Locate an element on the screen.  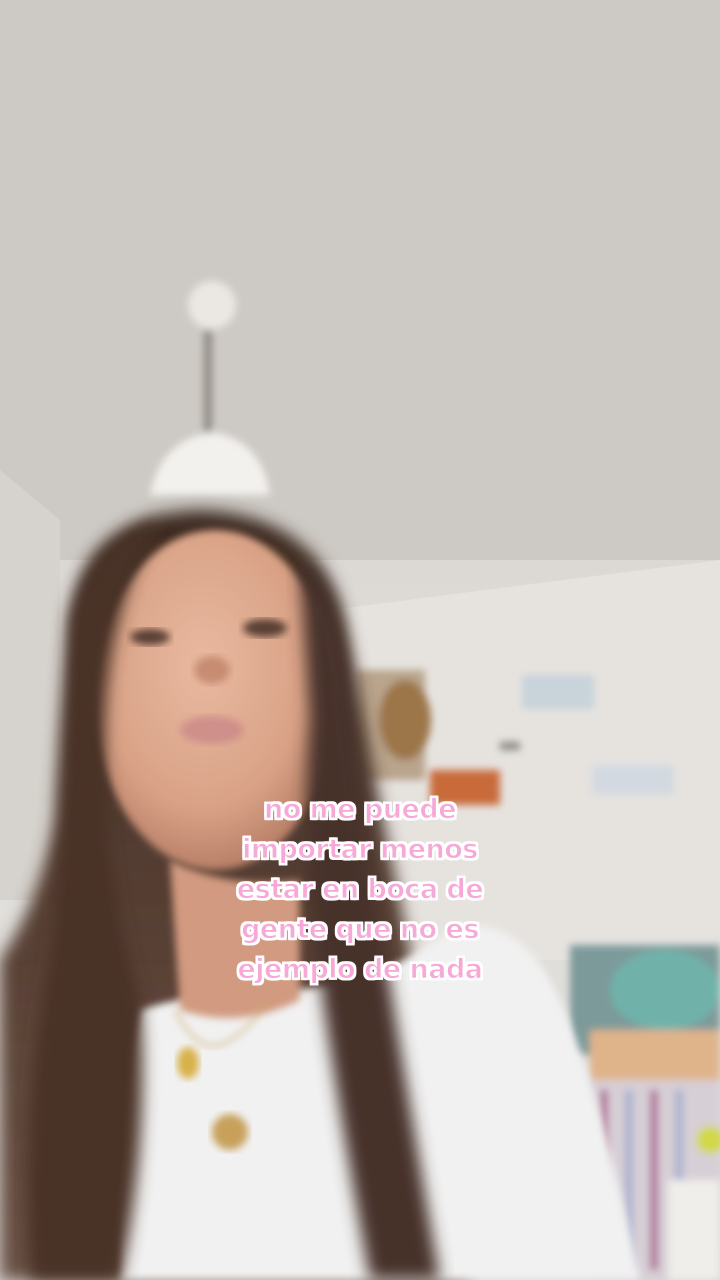
caption-line-5: ejemplo de nada is located at coordinates (360, 970).